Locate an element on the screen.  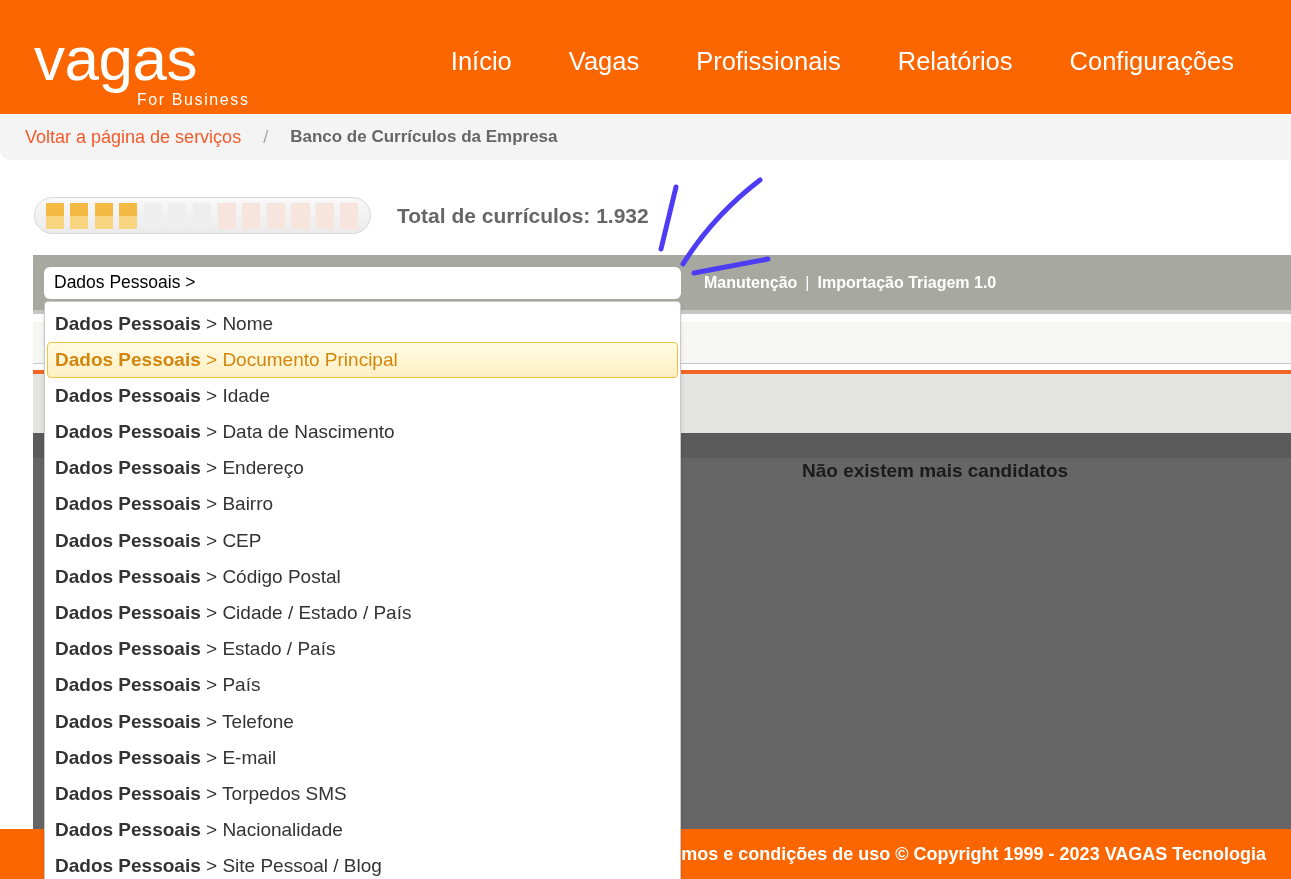
suggestion-item: Dados Pessoais > Data de Nascimento is located at coordinates (362, 432).